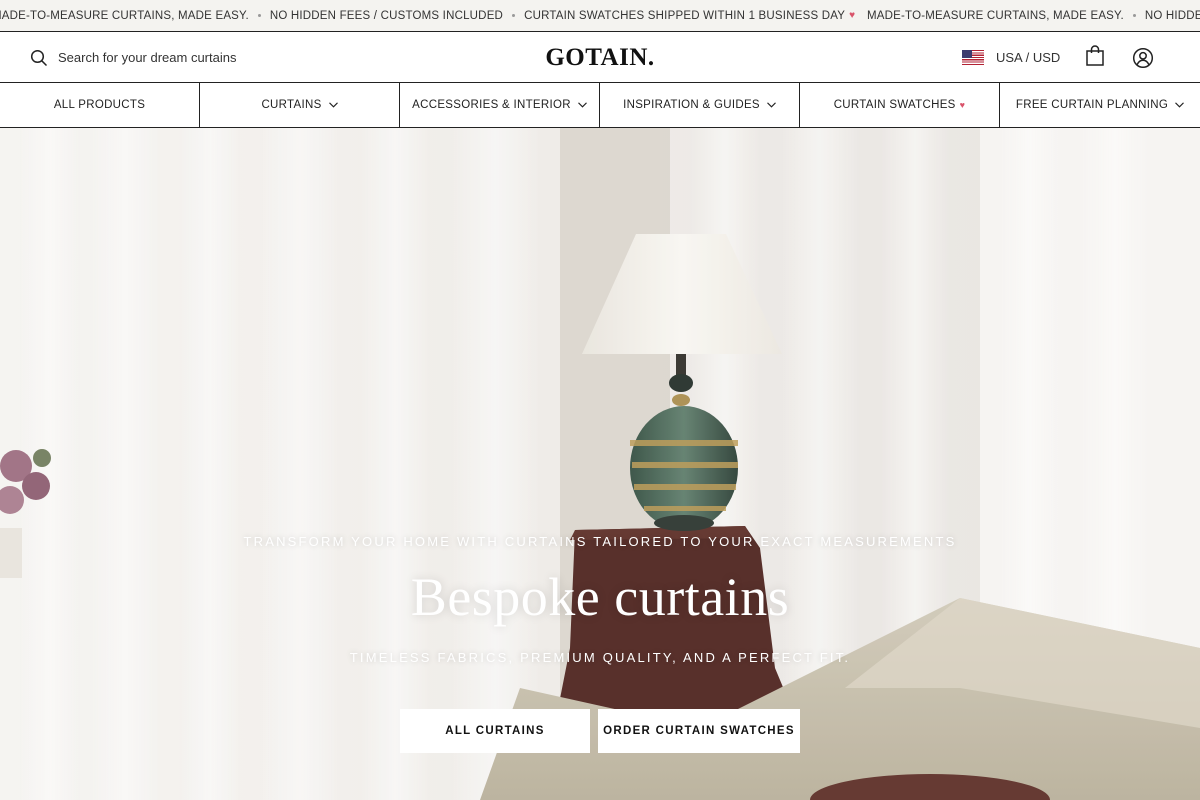 This screenshot has width=1200, height=800. What do you see at coordinates (495, 731) in the screenshot?
I see `all-curtains-button: ALL CURTAINS` at bounding box center [495, 731].